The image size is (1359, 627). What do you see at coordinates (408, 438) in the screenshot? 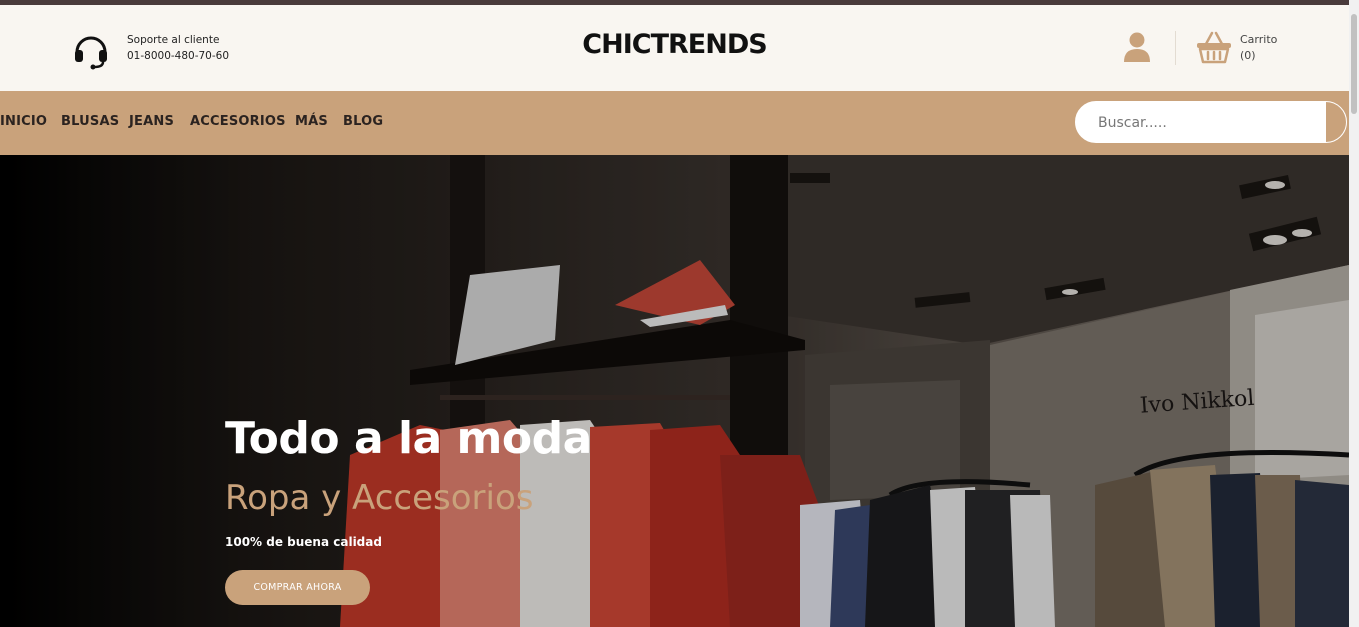
I see `hero-title: Todo a la moda` at bounding box center [408, 438].